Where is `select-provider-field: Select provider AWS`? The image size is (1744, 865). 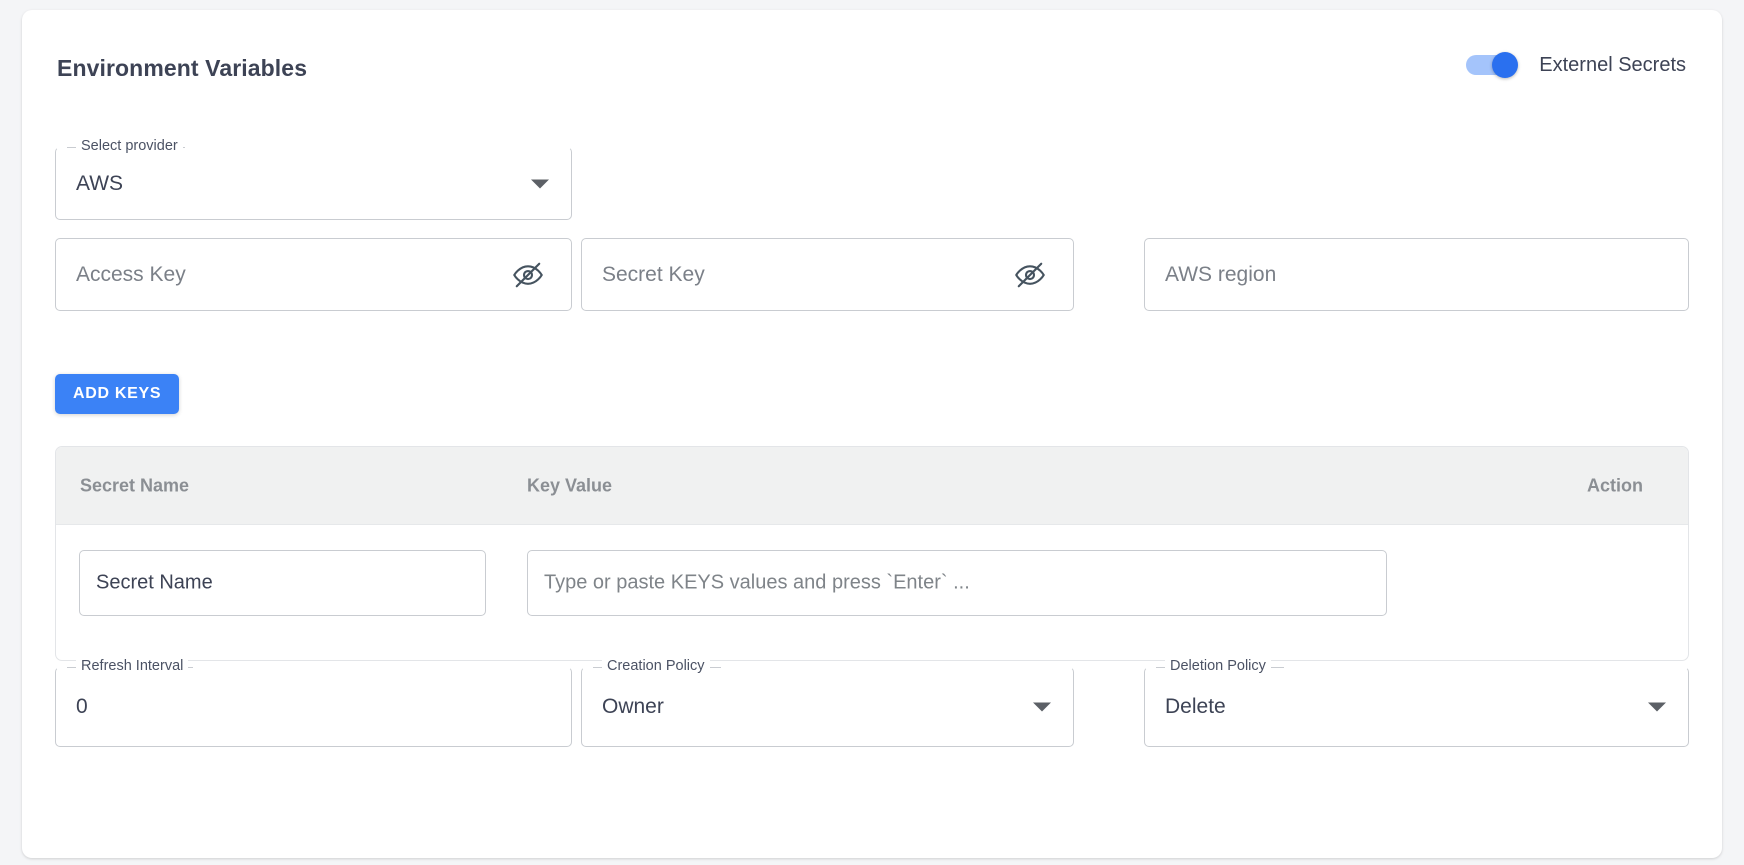
select-provider-field: Select provider AWS is located at coordinates (313, 179).